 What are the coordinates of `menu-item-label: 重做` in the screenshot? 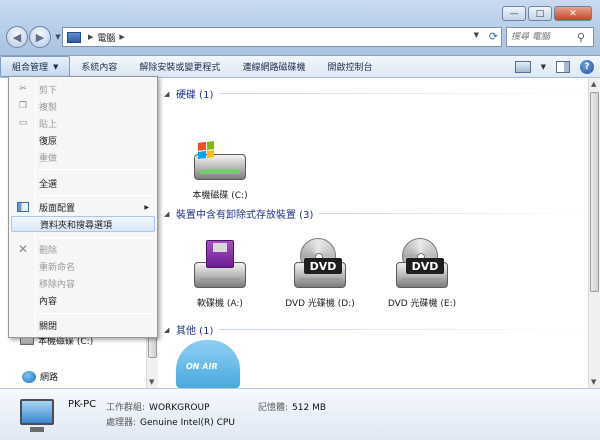 It's located at (48, 158).